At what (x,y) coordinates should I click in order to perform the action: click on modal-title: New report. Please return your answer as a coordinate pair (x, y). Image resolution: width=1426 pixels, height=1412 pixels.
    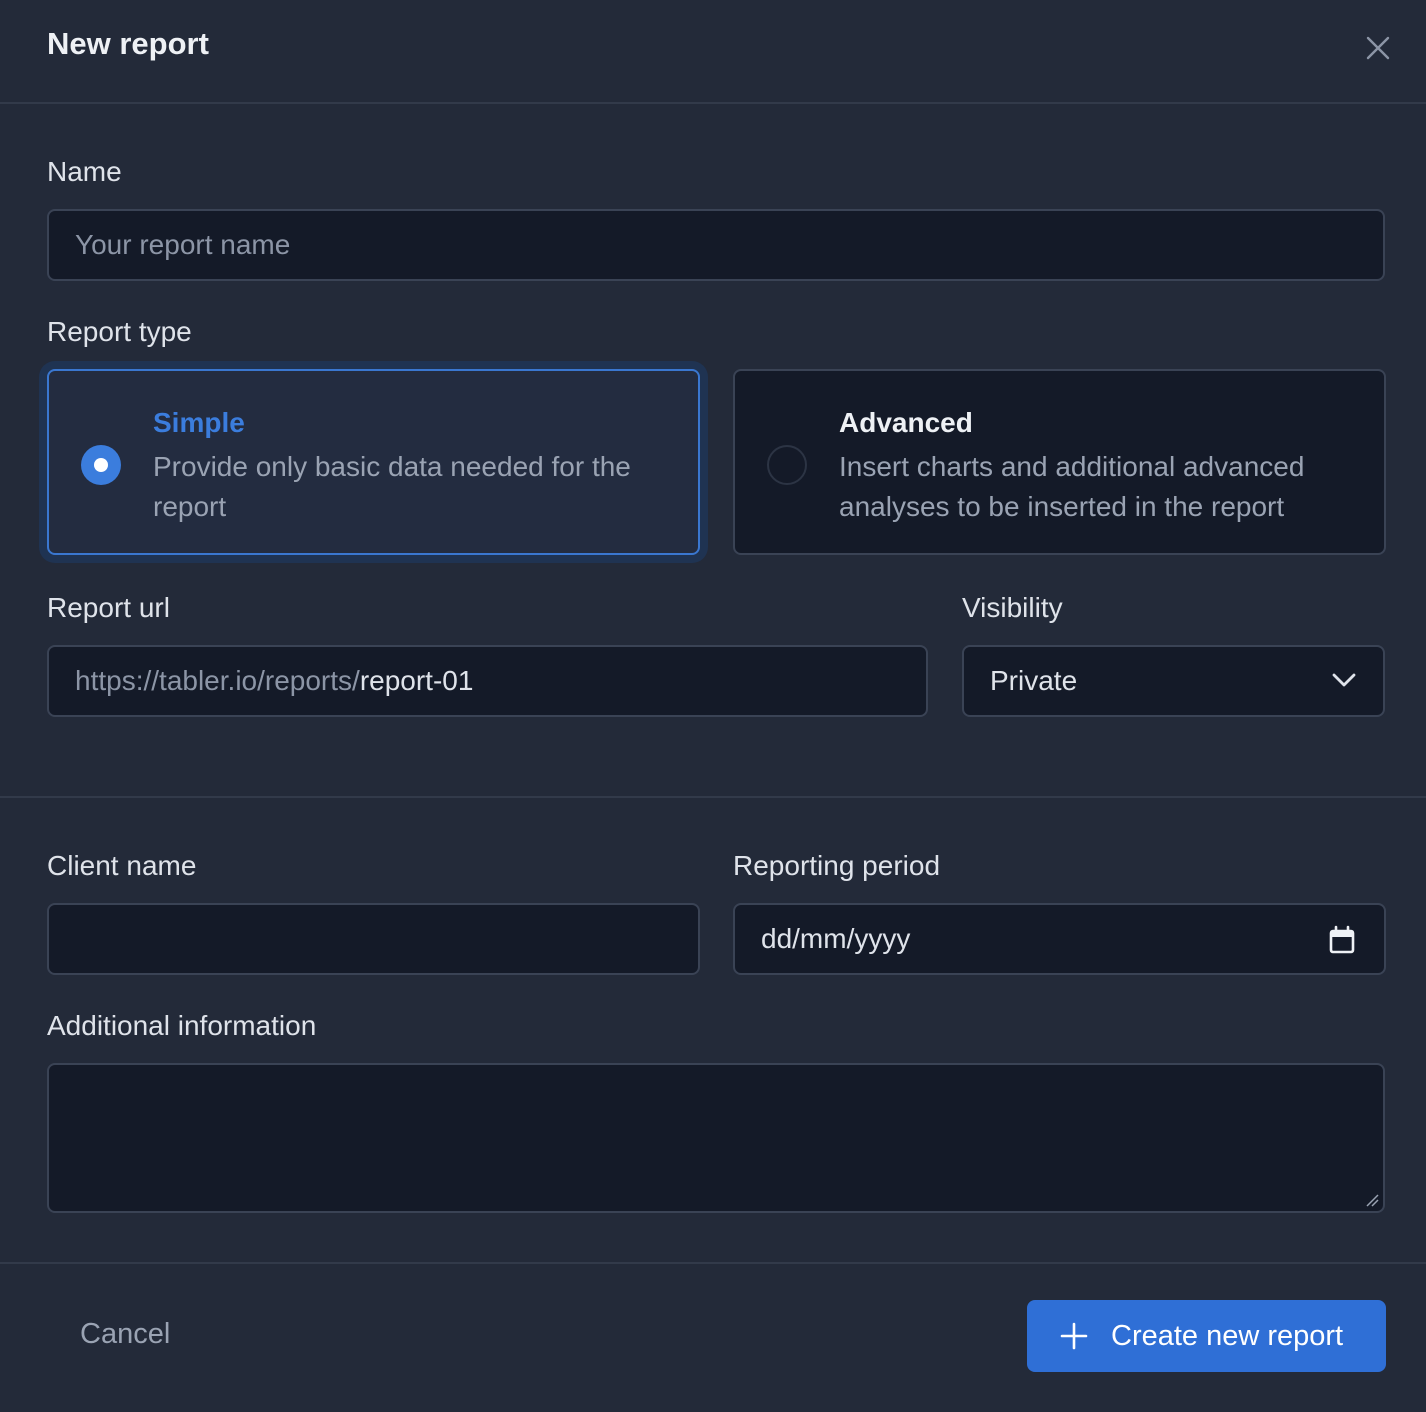
    Looking at the image, I should click on (128, 43).